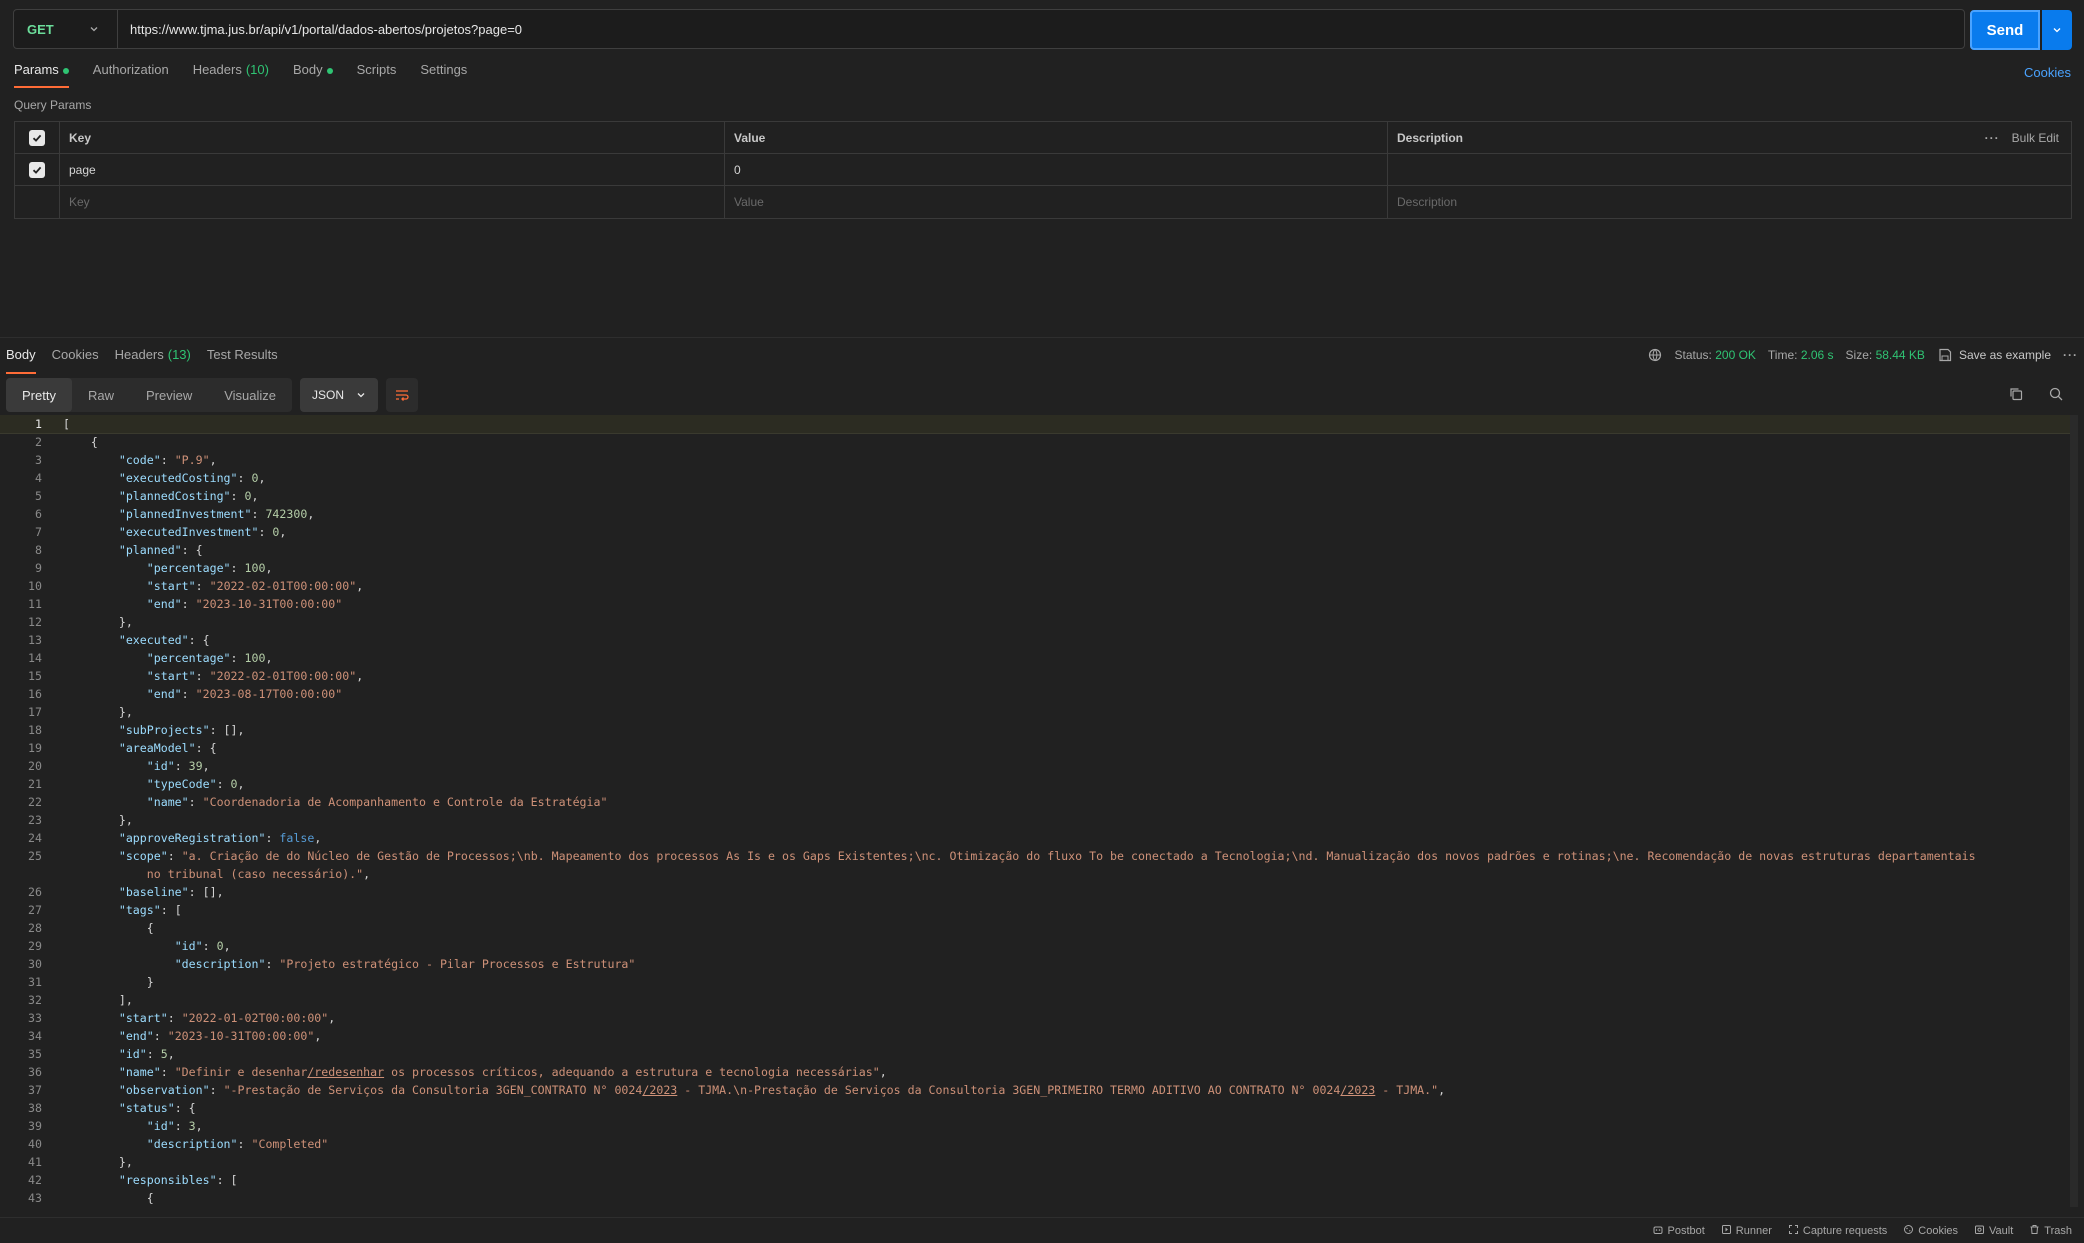 Image resolution: width=2084 pixels, height=1243 pixels. Describe the element at coordinates (35, 802) in the screenshot. I see `line-number: 22` at that location.